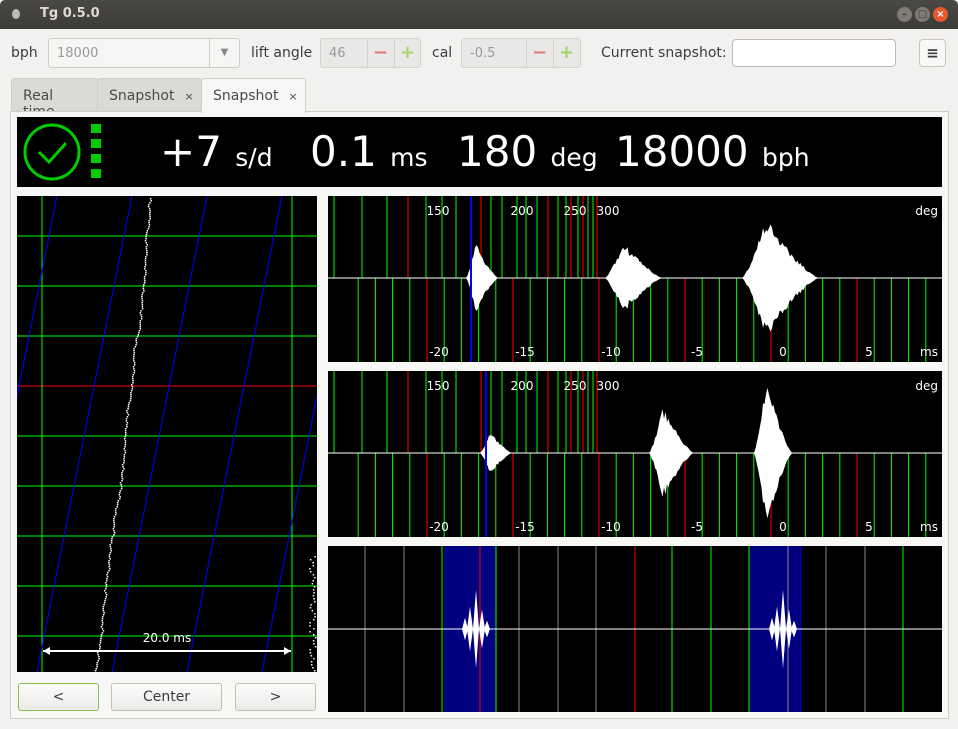 The image size is (958, 729). What do you see at coordinates (932, 53) in the screenshot?
I see `menu-button: ≡` at bounding box center [932, 53].